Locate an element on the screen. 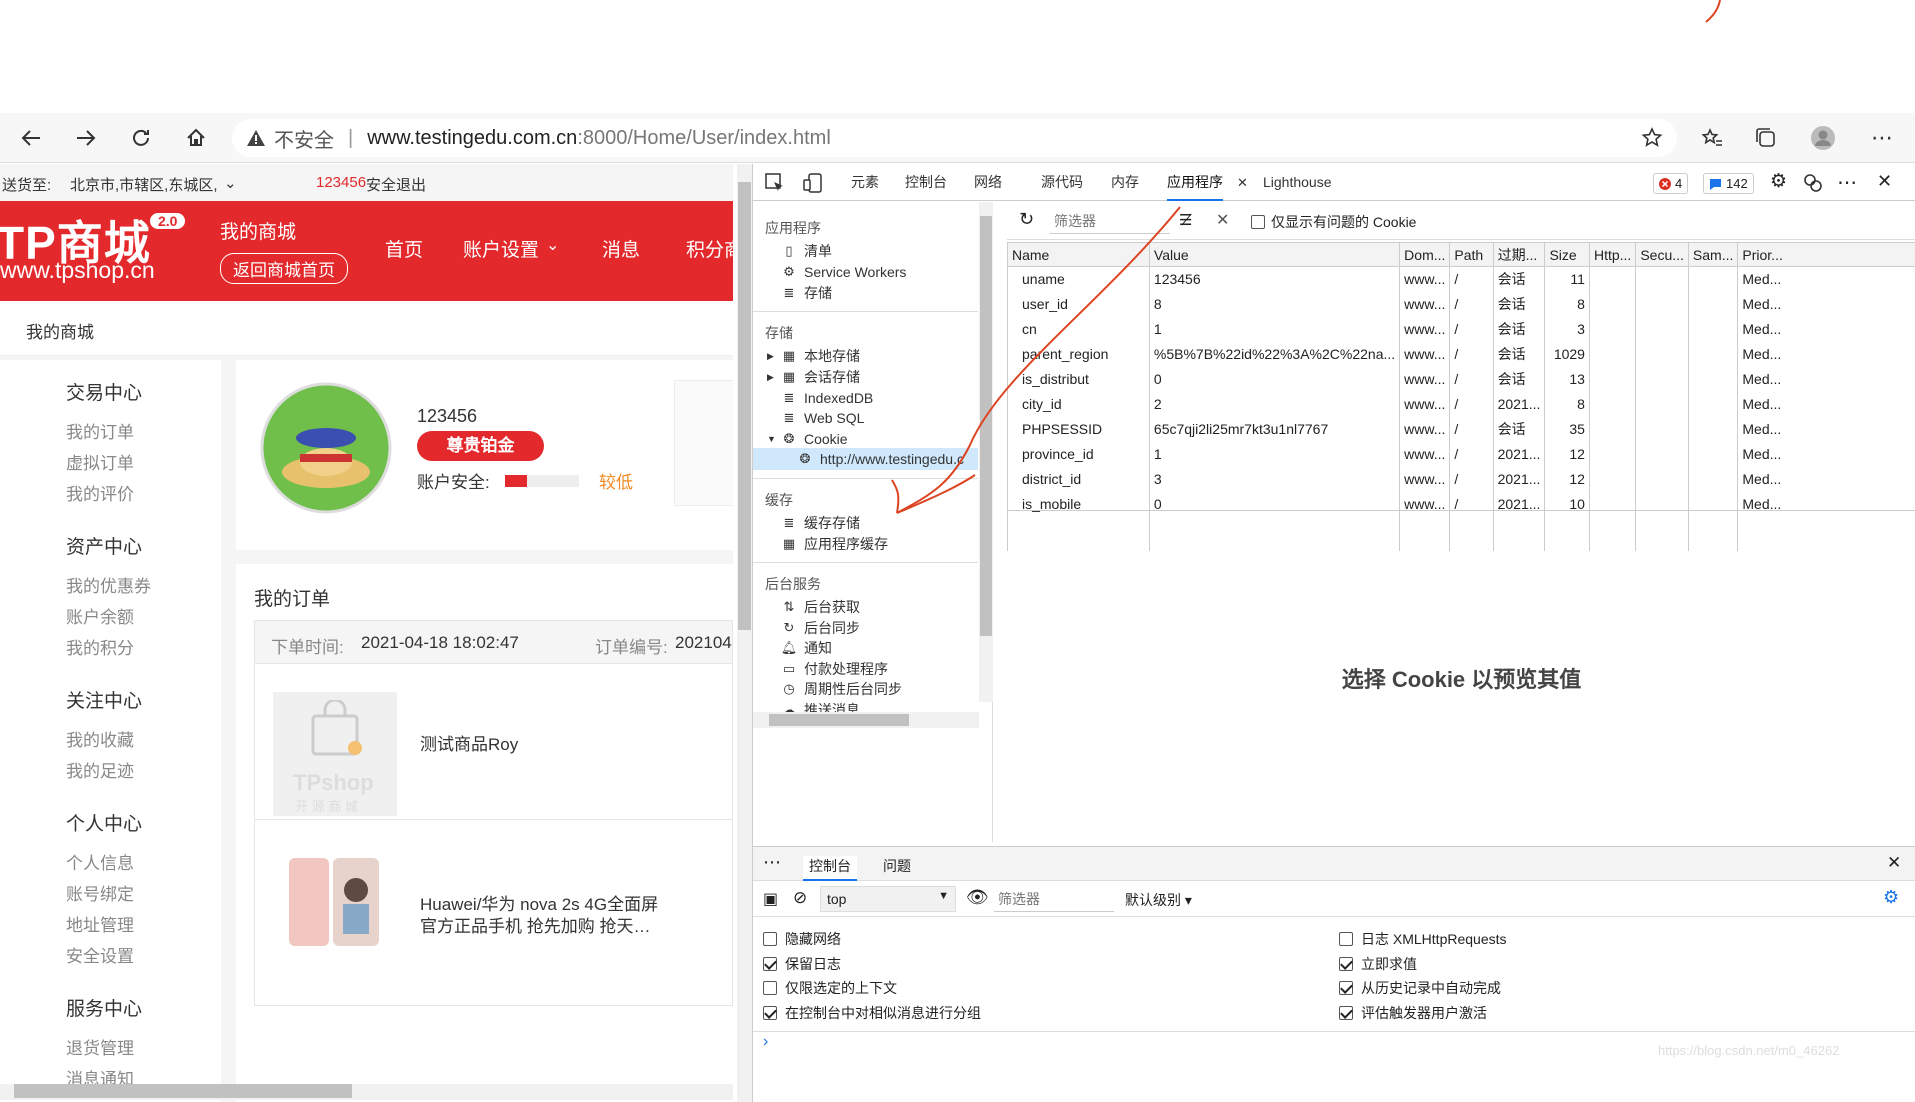  page-vertical-scrollbar is located at coordinates (744, 633).